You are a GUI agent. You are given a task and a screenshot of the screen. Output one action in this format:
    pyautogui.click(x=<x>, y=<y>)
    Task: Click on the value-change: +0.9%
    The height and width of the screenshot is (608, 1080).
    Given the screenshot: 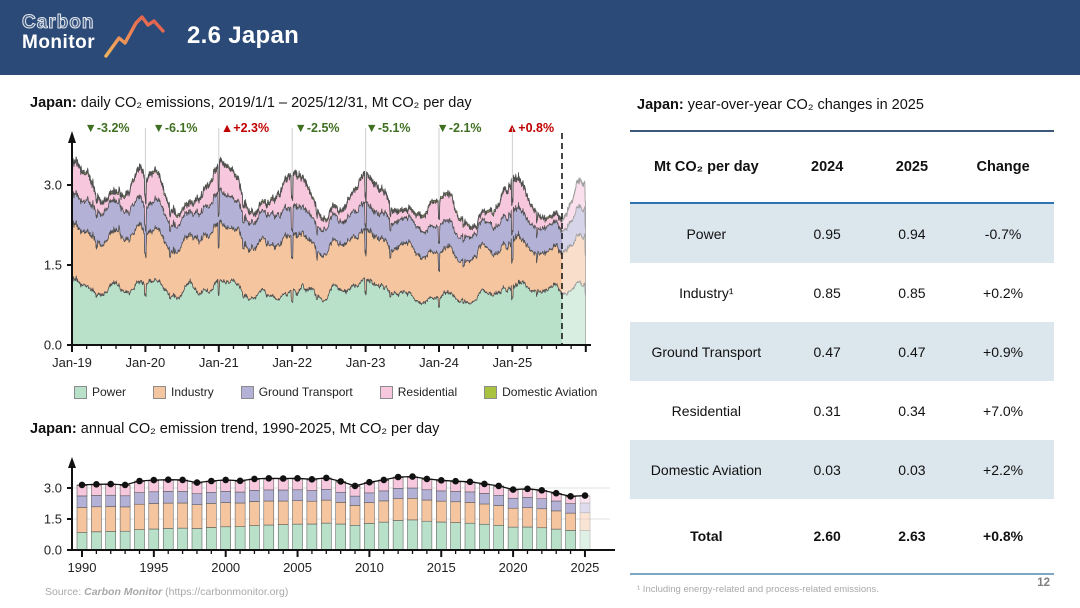 What is the action you would take?
    pyautogui.click(x=1003, y=351)
    